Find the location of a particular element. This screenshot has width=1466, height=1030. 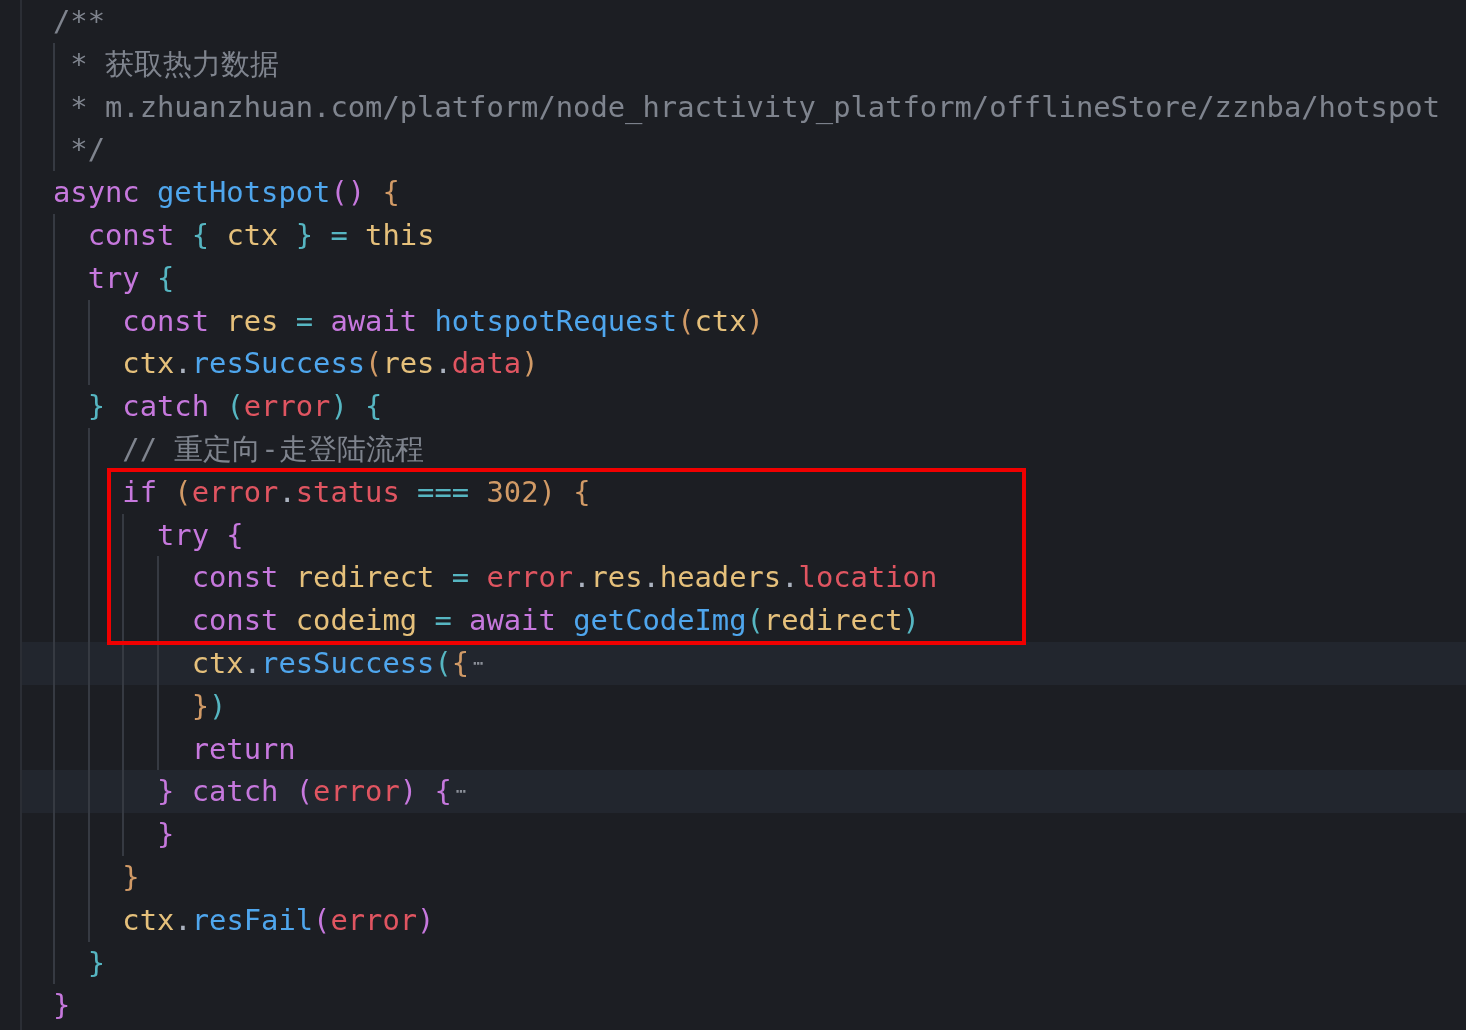

code-line: const redirect = error.res.headers.location is located at coordinates (744, 578).